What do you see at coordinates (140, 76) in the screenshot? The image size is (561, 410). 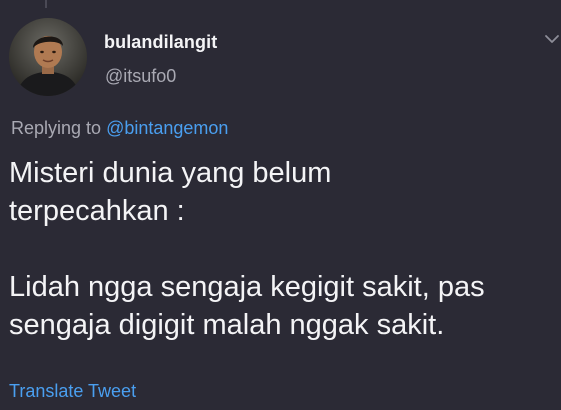 I see `author-handle: @itsufo0` at bounding box center [140, 76].